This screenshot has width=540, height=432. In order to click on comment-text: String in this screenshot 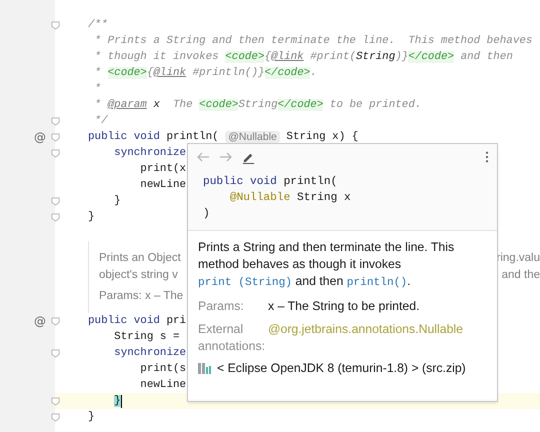, I will do `click(258, 105)`.